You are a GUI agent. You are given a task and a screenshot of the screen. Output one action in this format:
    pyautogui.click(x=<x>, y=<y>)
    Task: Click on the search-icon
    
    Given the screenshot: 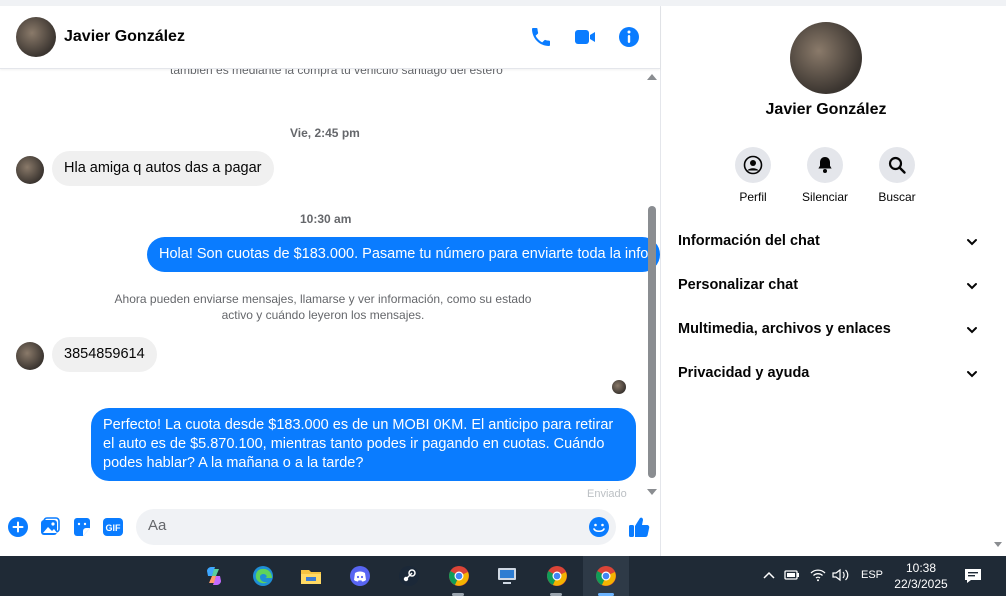 What is the action you would take?
    pyautogui.click(x=897, y=165)
    